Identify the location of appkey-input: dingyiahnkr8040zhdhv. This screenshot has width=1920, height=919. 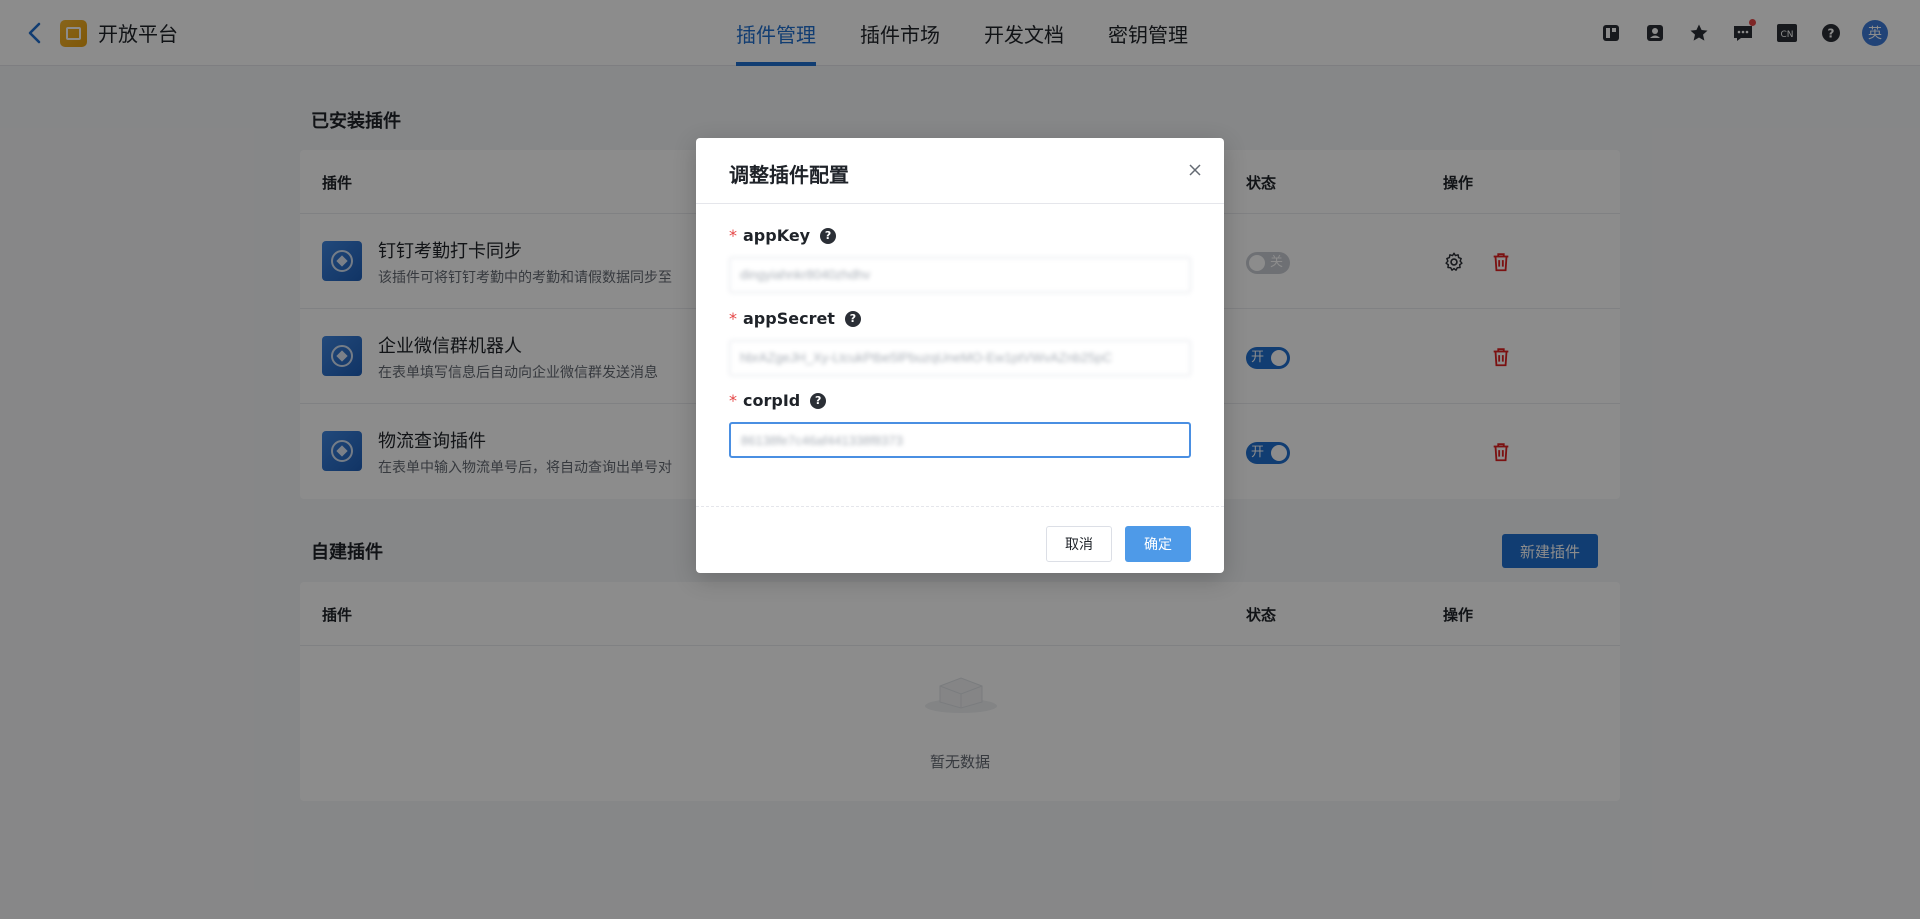
(960, 275).